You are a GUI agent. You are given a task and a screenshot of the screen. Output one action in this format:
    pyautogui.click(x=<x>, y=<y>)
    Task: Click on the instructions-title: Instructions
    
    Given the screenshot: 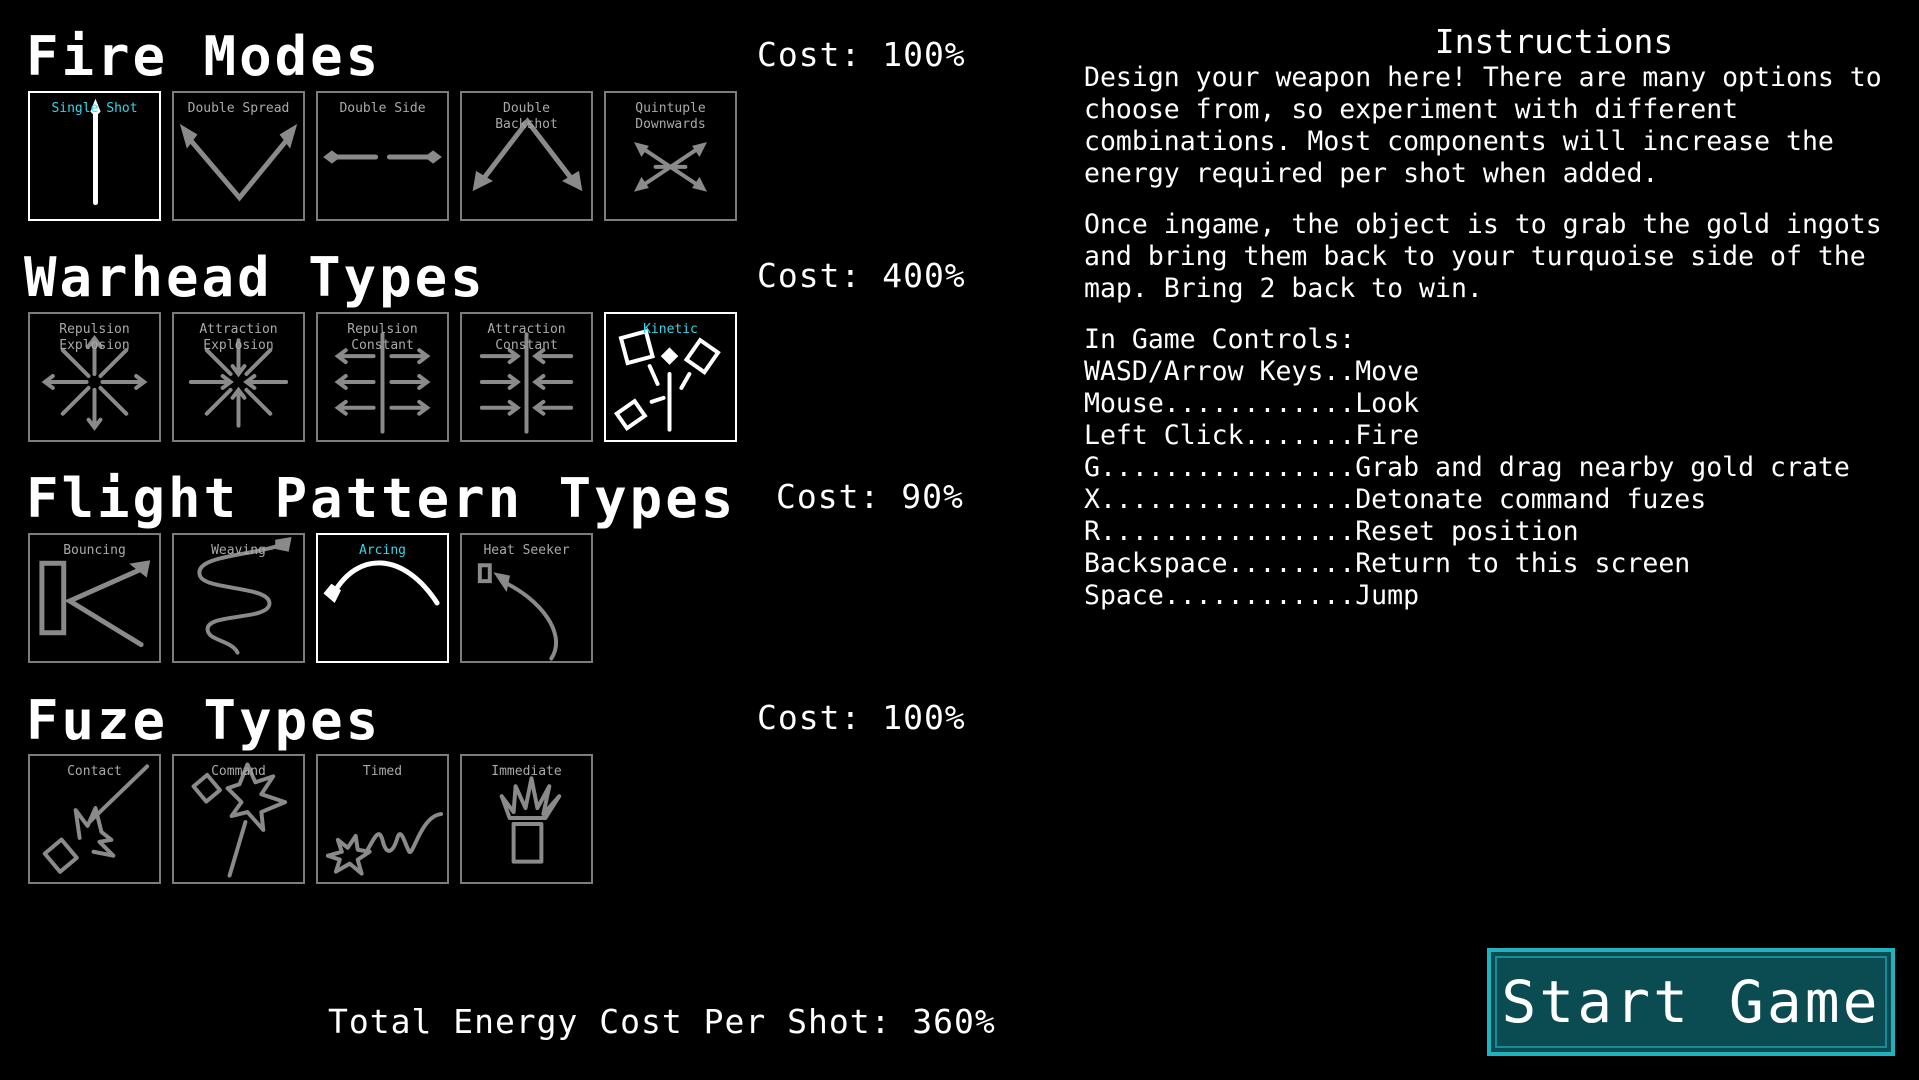 What is the action you would take?
    pyautogui.click(x=1554, y=41)
    